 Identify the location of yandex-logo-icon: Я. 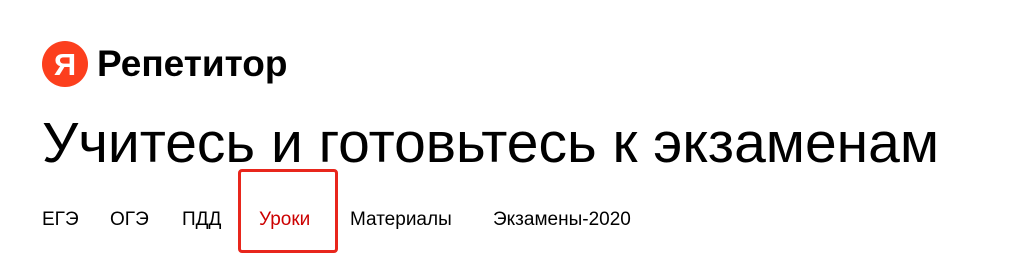
(65, 64).